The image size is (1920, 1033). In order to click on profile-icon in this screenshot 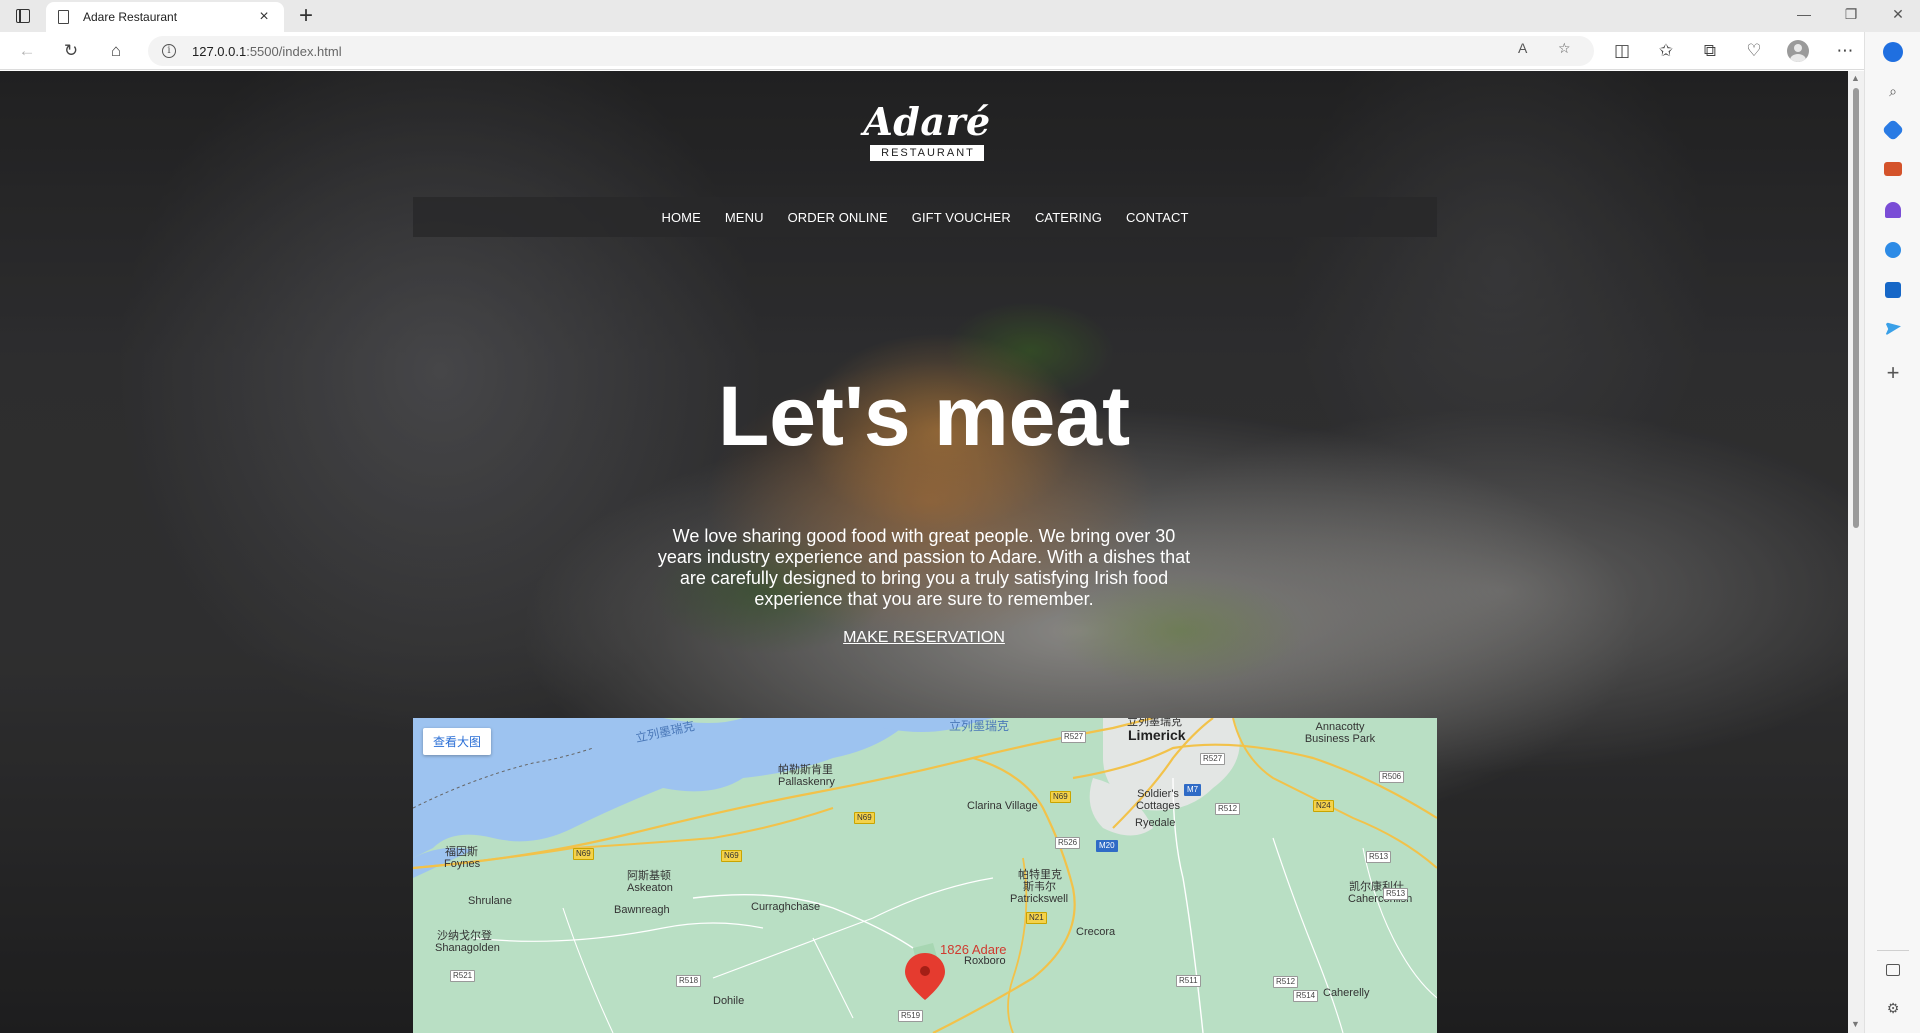, I will do `click(1798, 51)`.